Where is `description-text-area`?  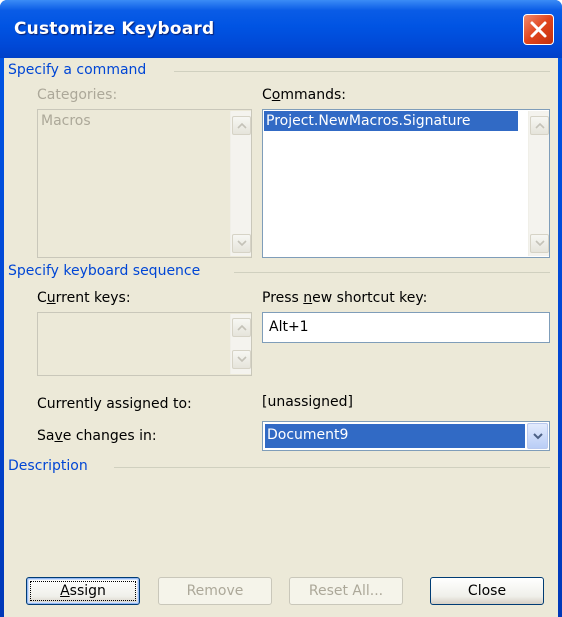 description-text-area is located at coordinates (293, 530).